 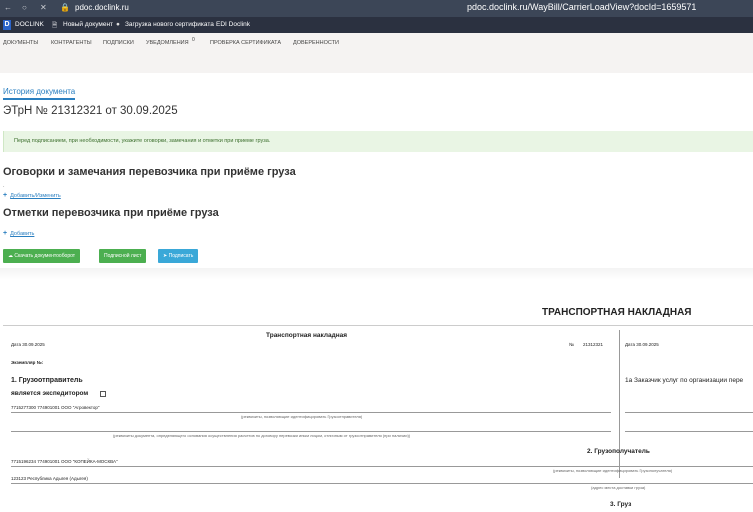 What do you see at coordinates (642, 344) in the screenshot?
I see `date-right: Дата 30.09.2025` at bounding box center [642, 344].